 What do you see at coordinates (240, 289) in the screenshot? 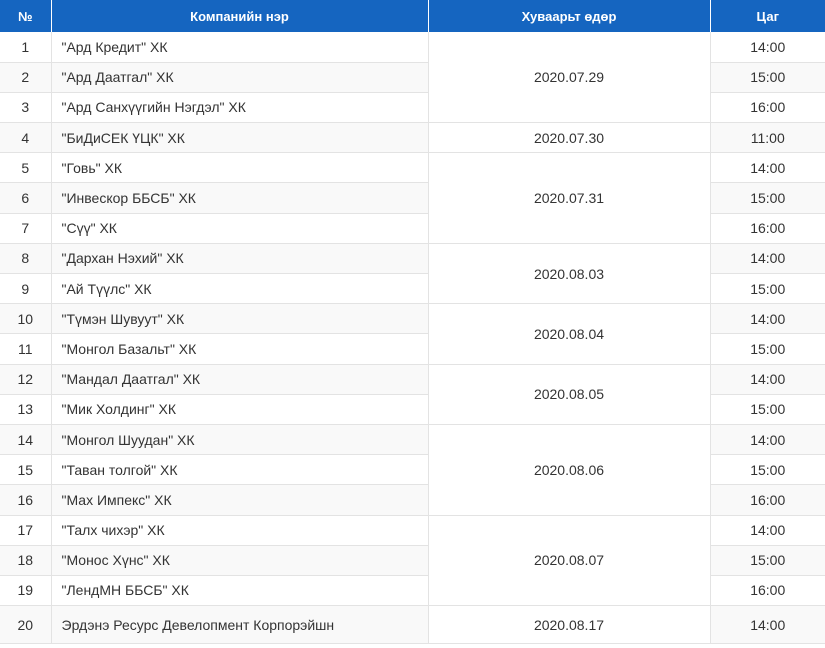
I see `company-name: "Ай Түүлс" ХК` at bounding box center [240, 289].